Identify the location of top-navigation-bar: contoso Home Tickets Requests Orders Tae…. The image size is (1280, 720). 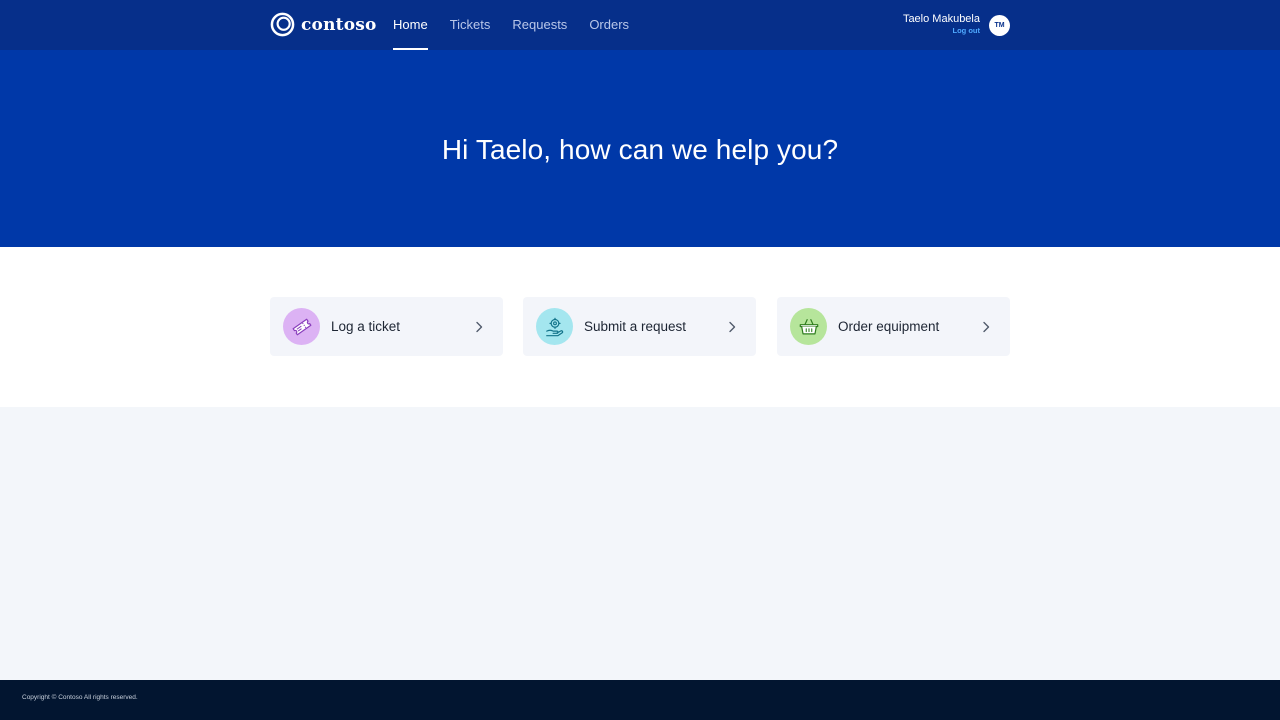
(640, 25).